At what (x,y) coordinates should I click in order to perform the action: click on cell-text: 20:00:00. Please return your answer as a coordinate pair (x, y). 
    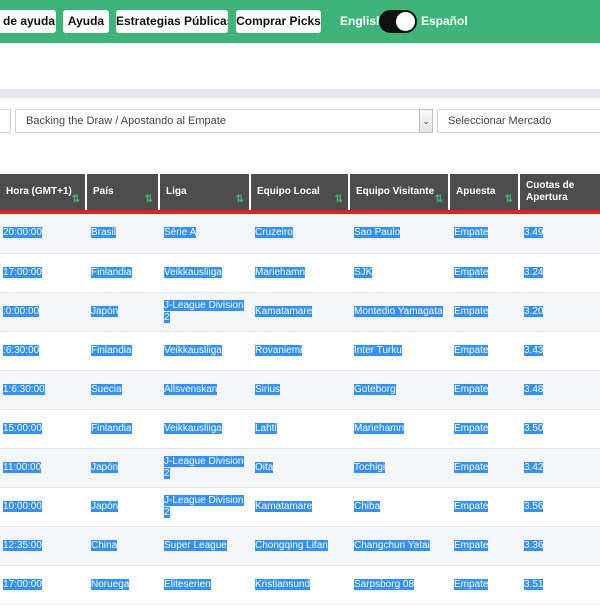
    Looking at the image, I should click on (22, 233).